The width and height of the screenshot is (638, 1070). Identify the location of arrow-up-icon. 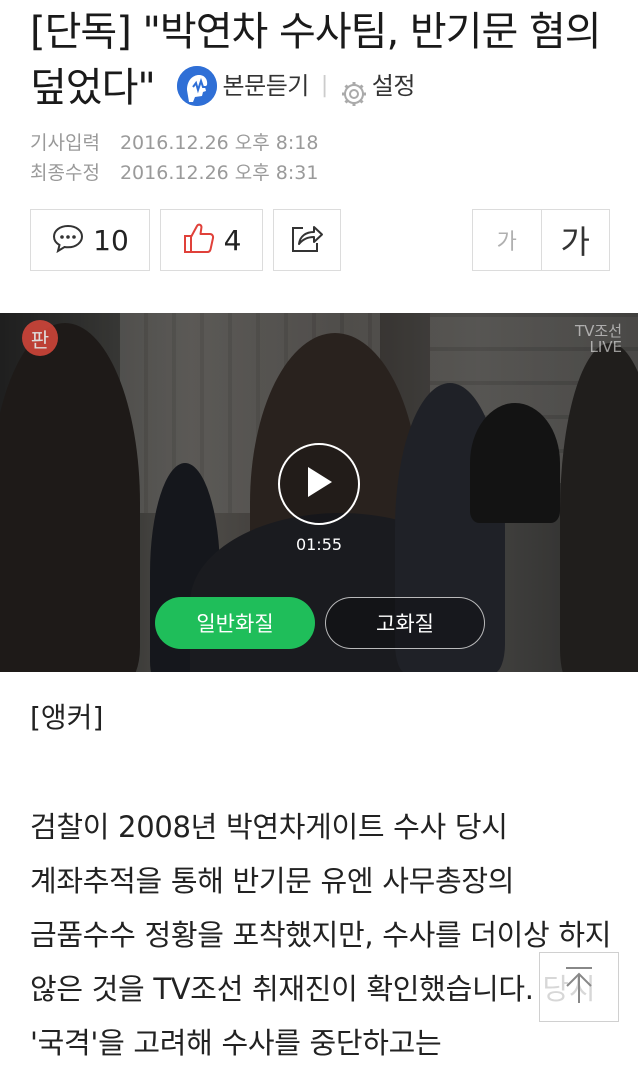
(579, 987).